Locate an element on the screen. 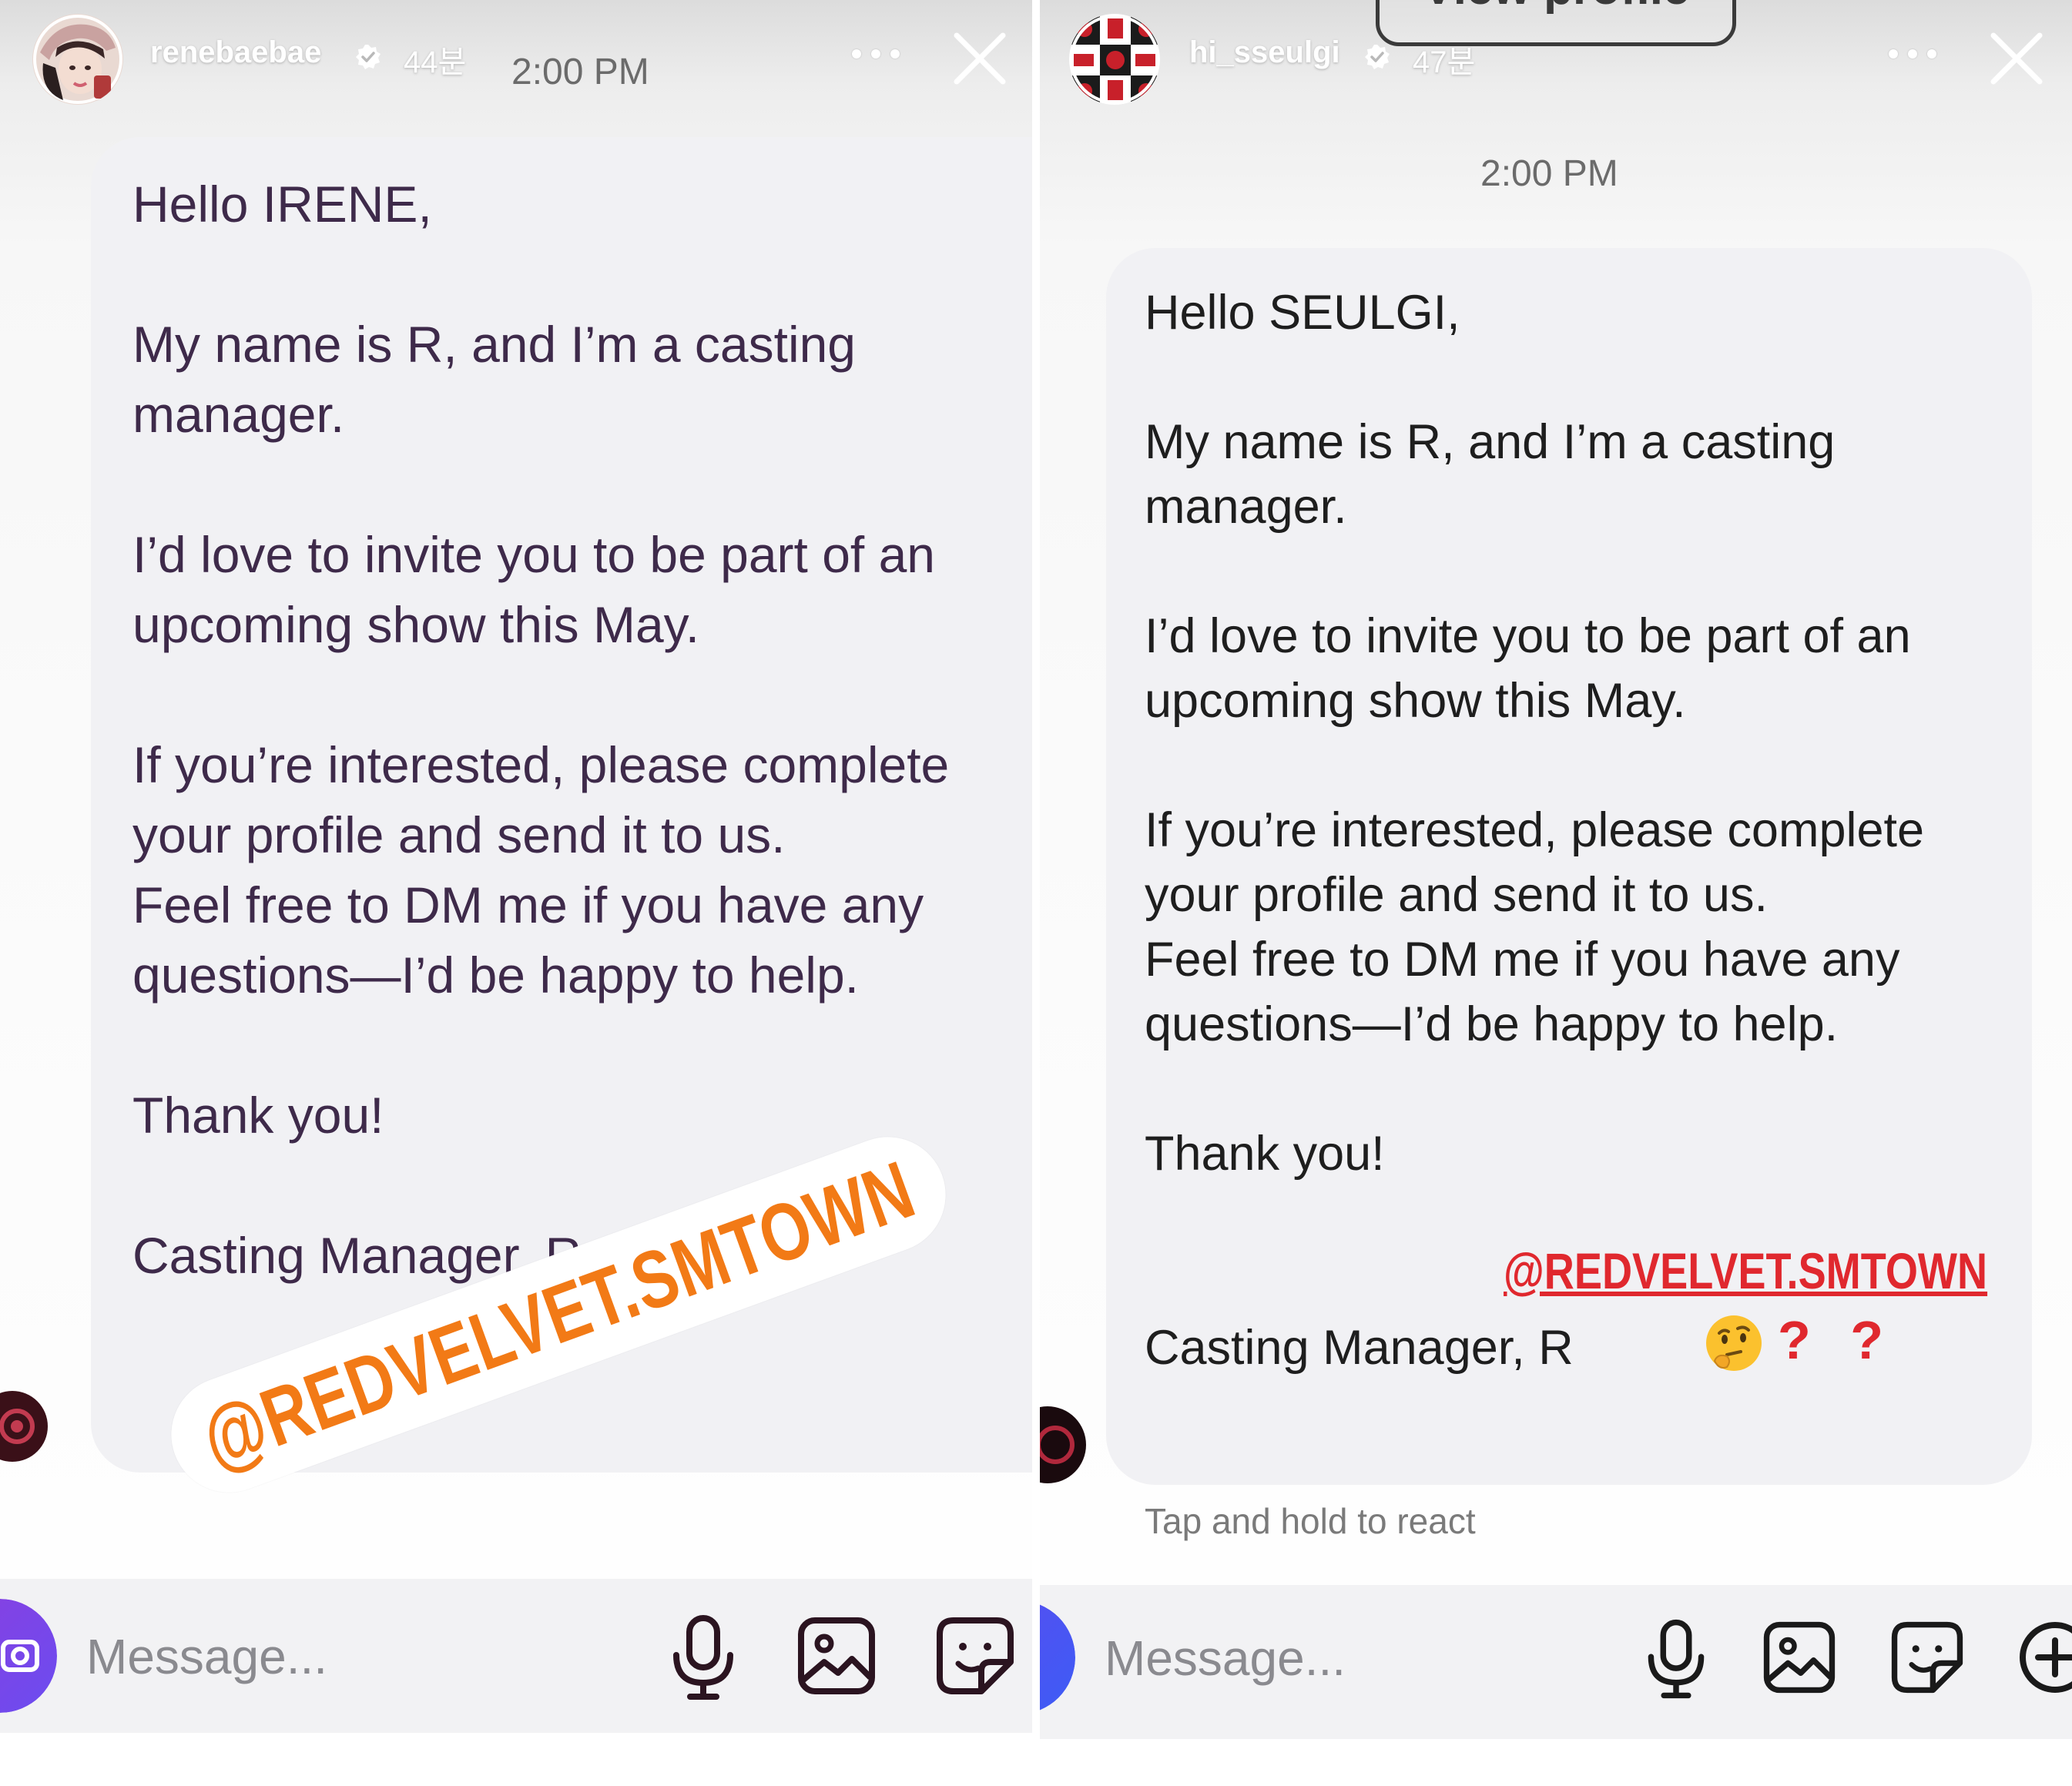 This screenshot has width=2072, height=1786. username: hi_sseulgi is located at coordinates (1264, 52).